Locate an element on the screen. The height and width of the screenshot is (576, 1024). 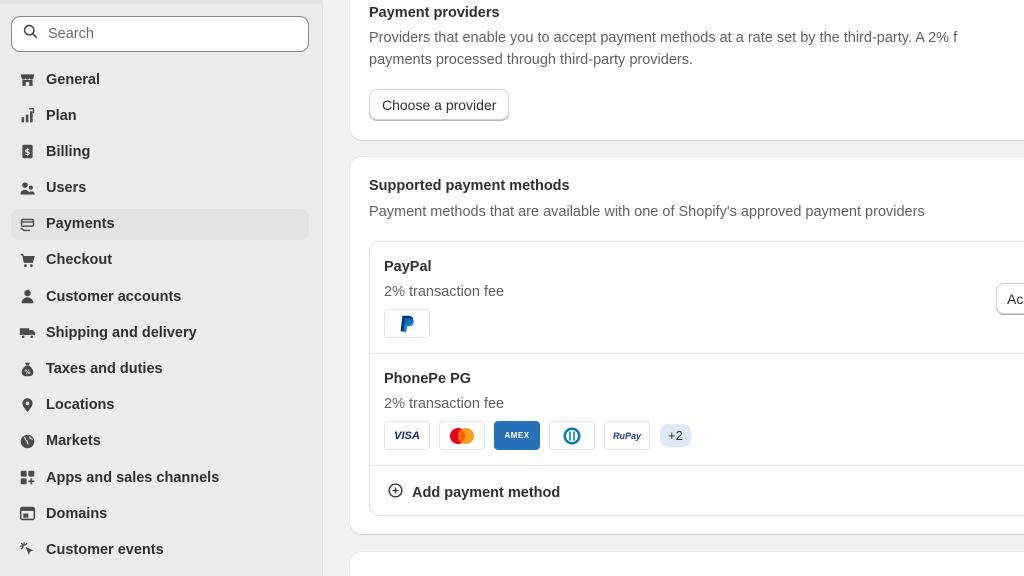
next-settings-card is located at coordinates (687, 564).